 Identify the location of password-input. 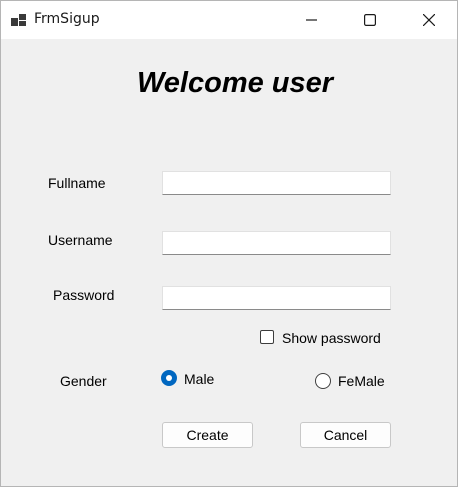
(276, 298).